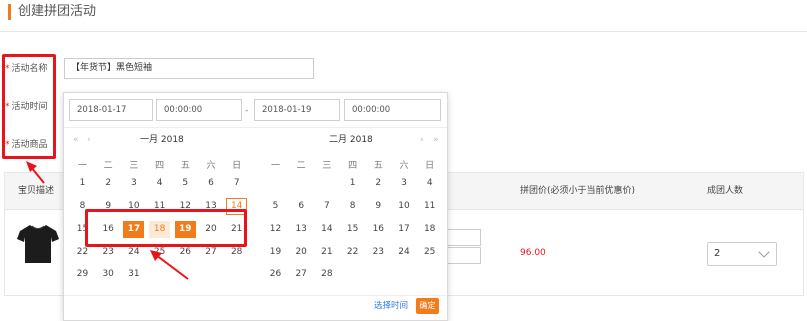  Describe the element at coordinates (255, 127) in the screenshot. I see `picker-divider` at that location.